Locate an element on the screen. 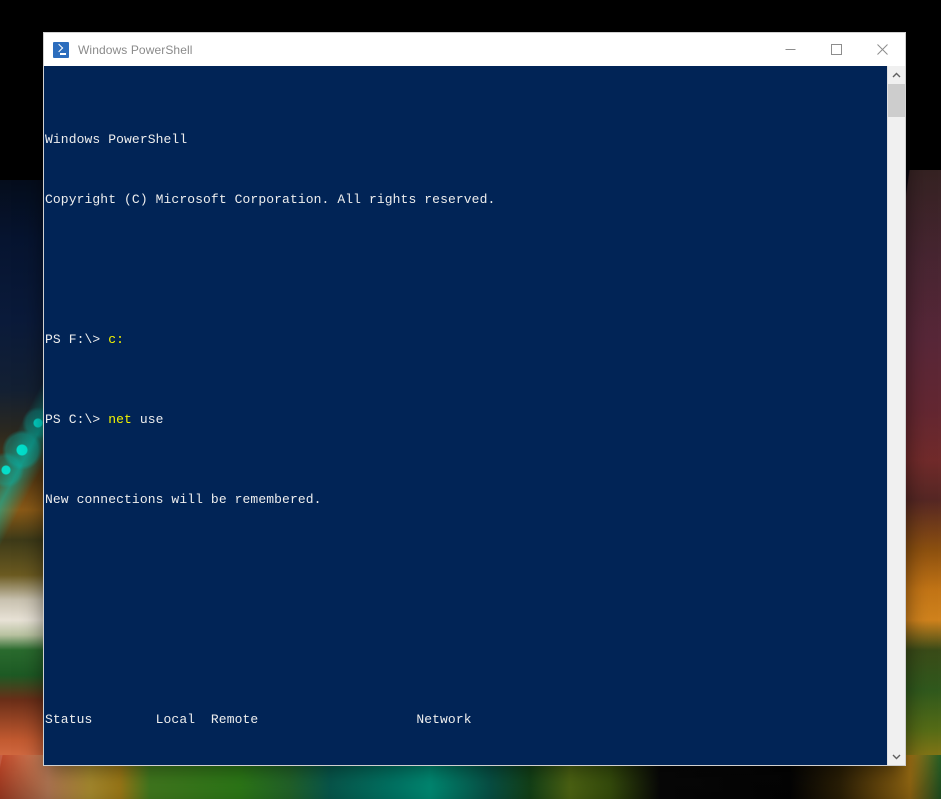  scroll-down-icon is located at coordinates (896, 756).